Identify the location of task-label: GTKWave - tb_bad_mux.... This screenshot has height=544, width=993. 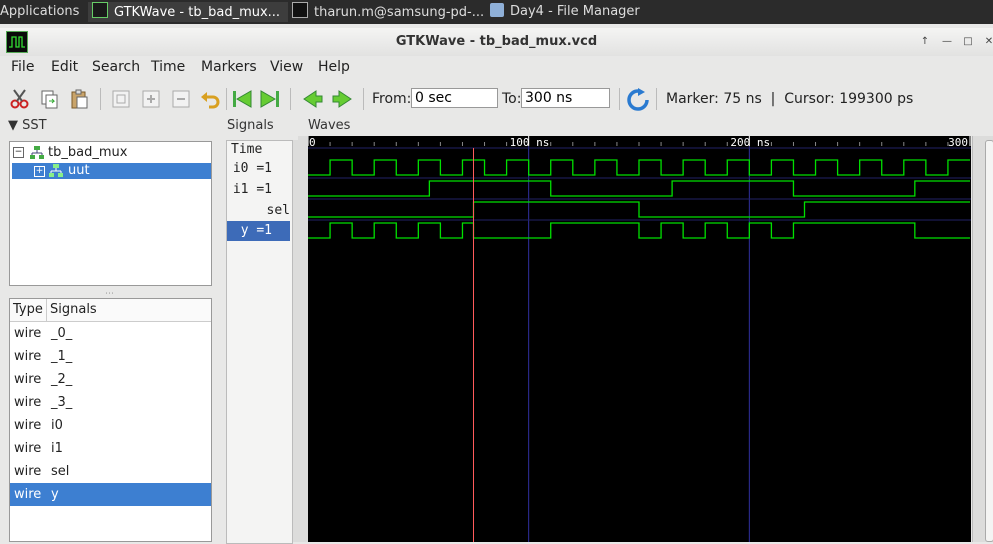
(197, 12).